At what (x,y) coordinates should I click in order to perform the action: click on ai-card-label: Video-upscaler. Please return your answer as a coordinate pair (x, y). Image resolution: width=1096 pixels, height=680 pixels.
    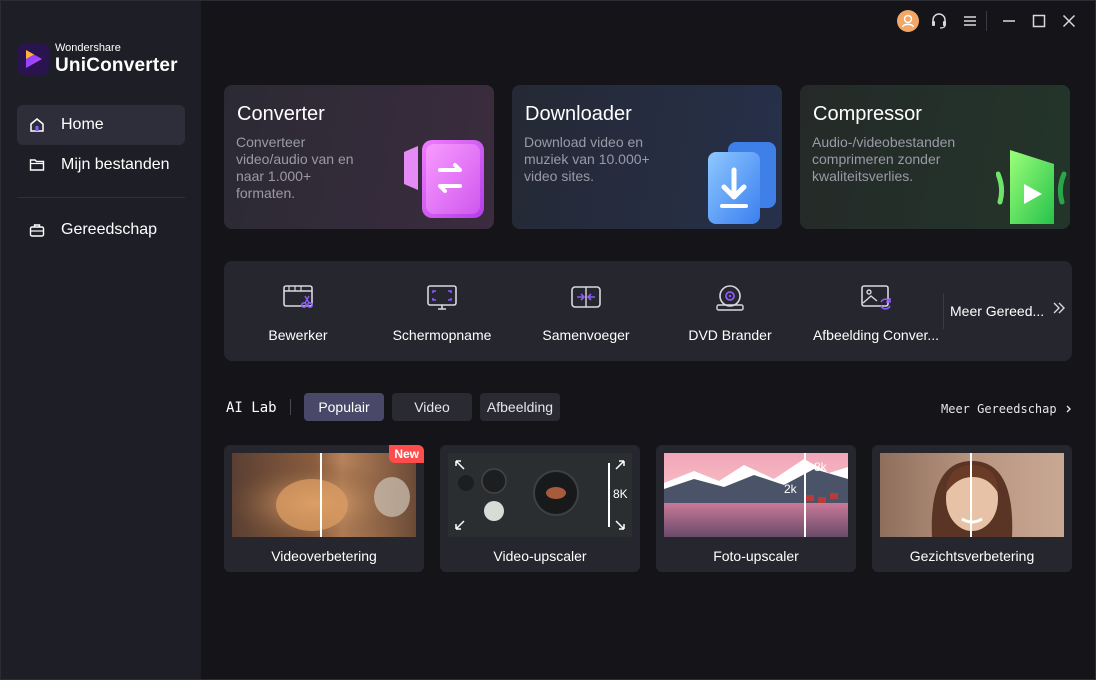
    Looking at the image, I should click on (540, 556).